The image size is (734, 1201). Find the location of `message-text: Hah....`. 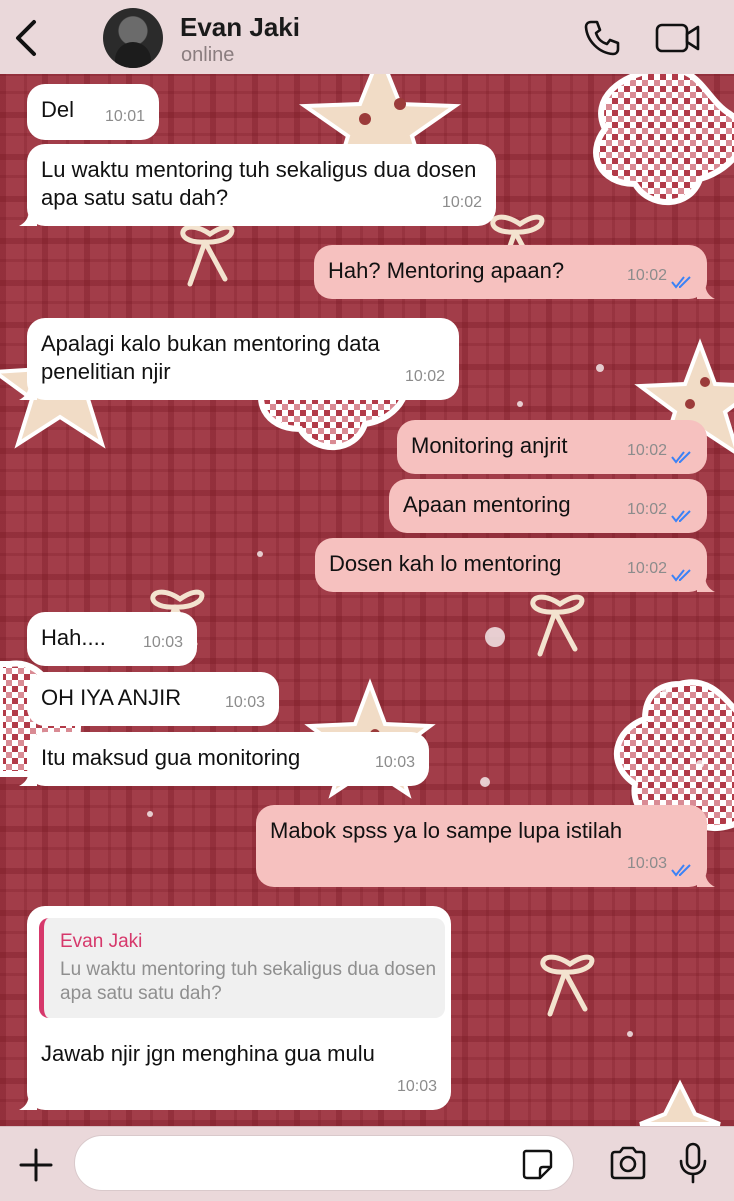

message-text: Hah.... is located at coordinates (73, 637).